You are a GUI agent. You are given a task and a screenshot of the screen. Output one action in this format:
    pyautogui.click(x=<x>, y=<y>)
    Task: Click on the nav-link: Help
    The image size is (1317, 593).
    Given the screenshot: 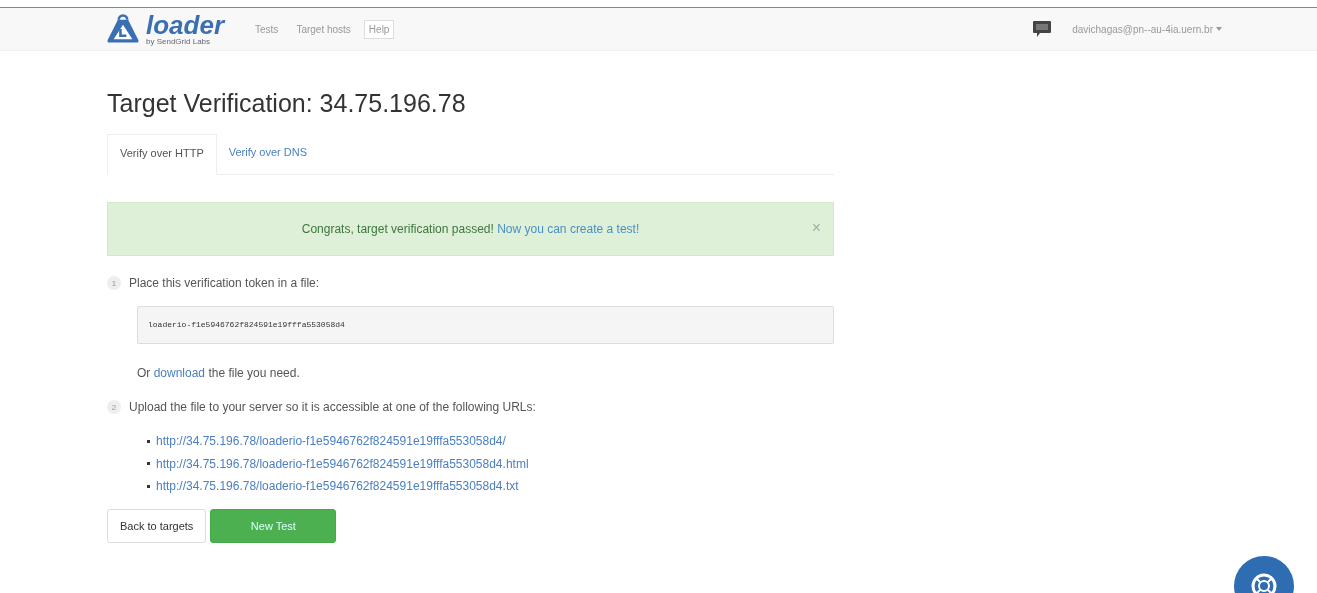 What is the action you would take?
    pyautogui.click(x=379, y=29)
    